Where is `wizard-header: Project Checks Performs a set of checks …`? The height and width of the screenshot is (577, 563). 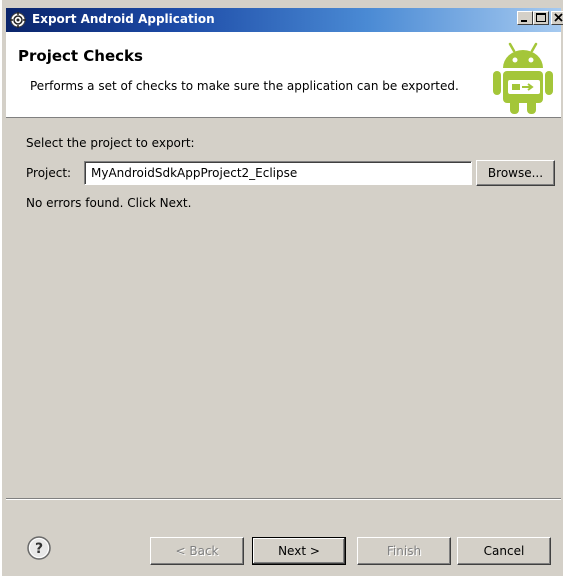
wizard-header: Project Checks Performs a set of checks … is located at coordinates (283, 75).